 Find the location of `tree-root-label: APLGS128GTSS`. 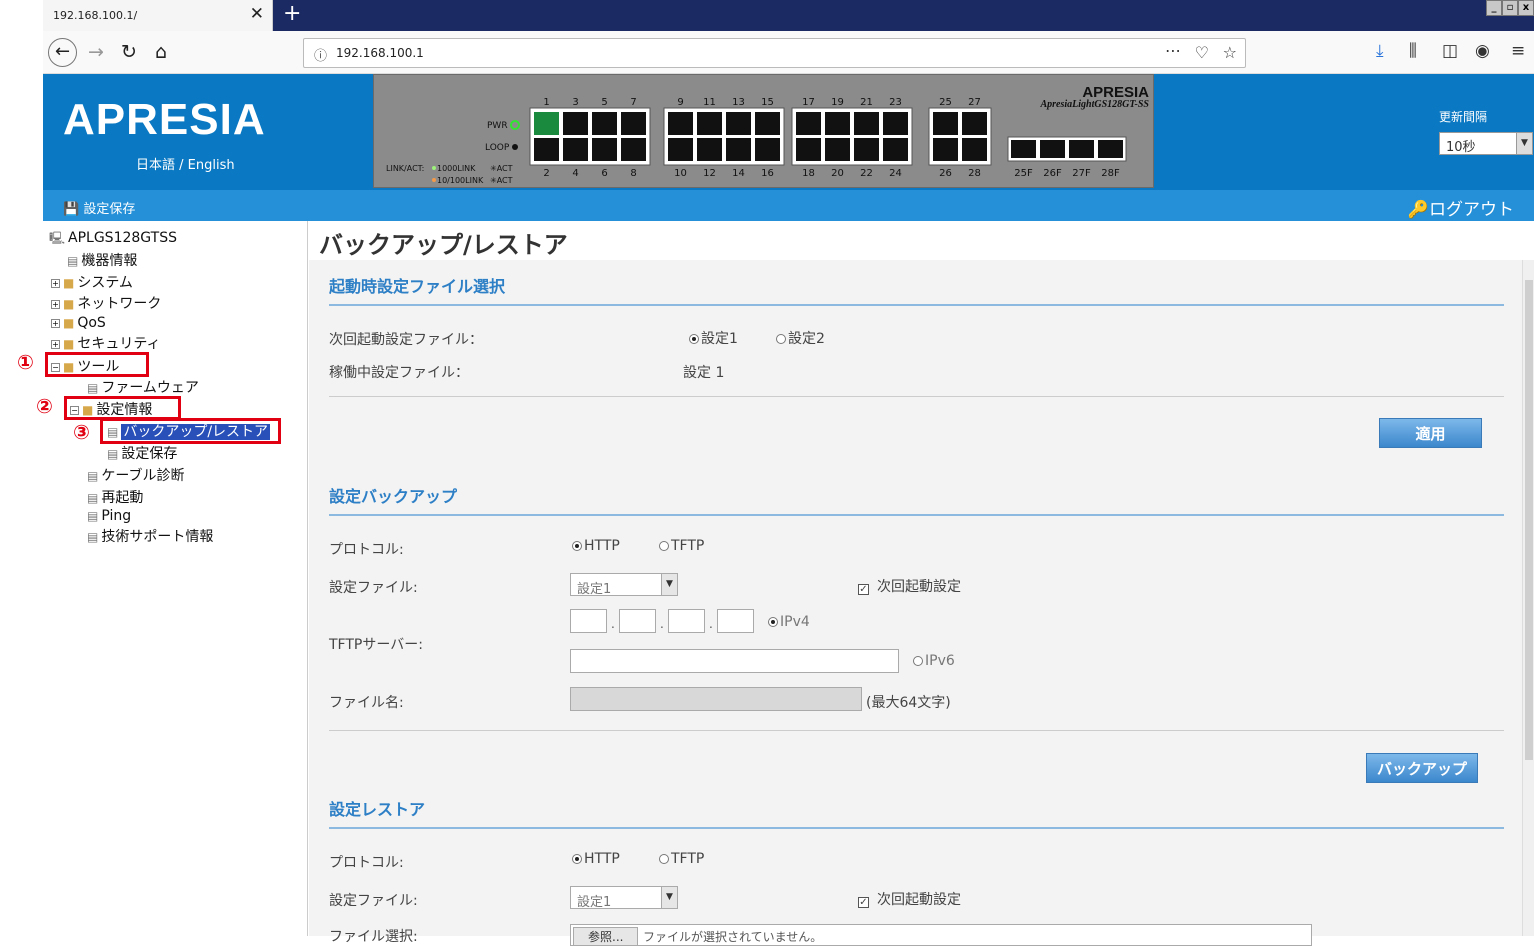

tree-root-label: APLGS128GTSS is located at coordinates (122, 238).